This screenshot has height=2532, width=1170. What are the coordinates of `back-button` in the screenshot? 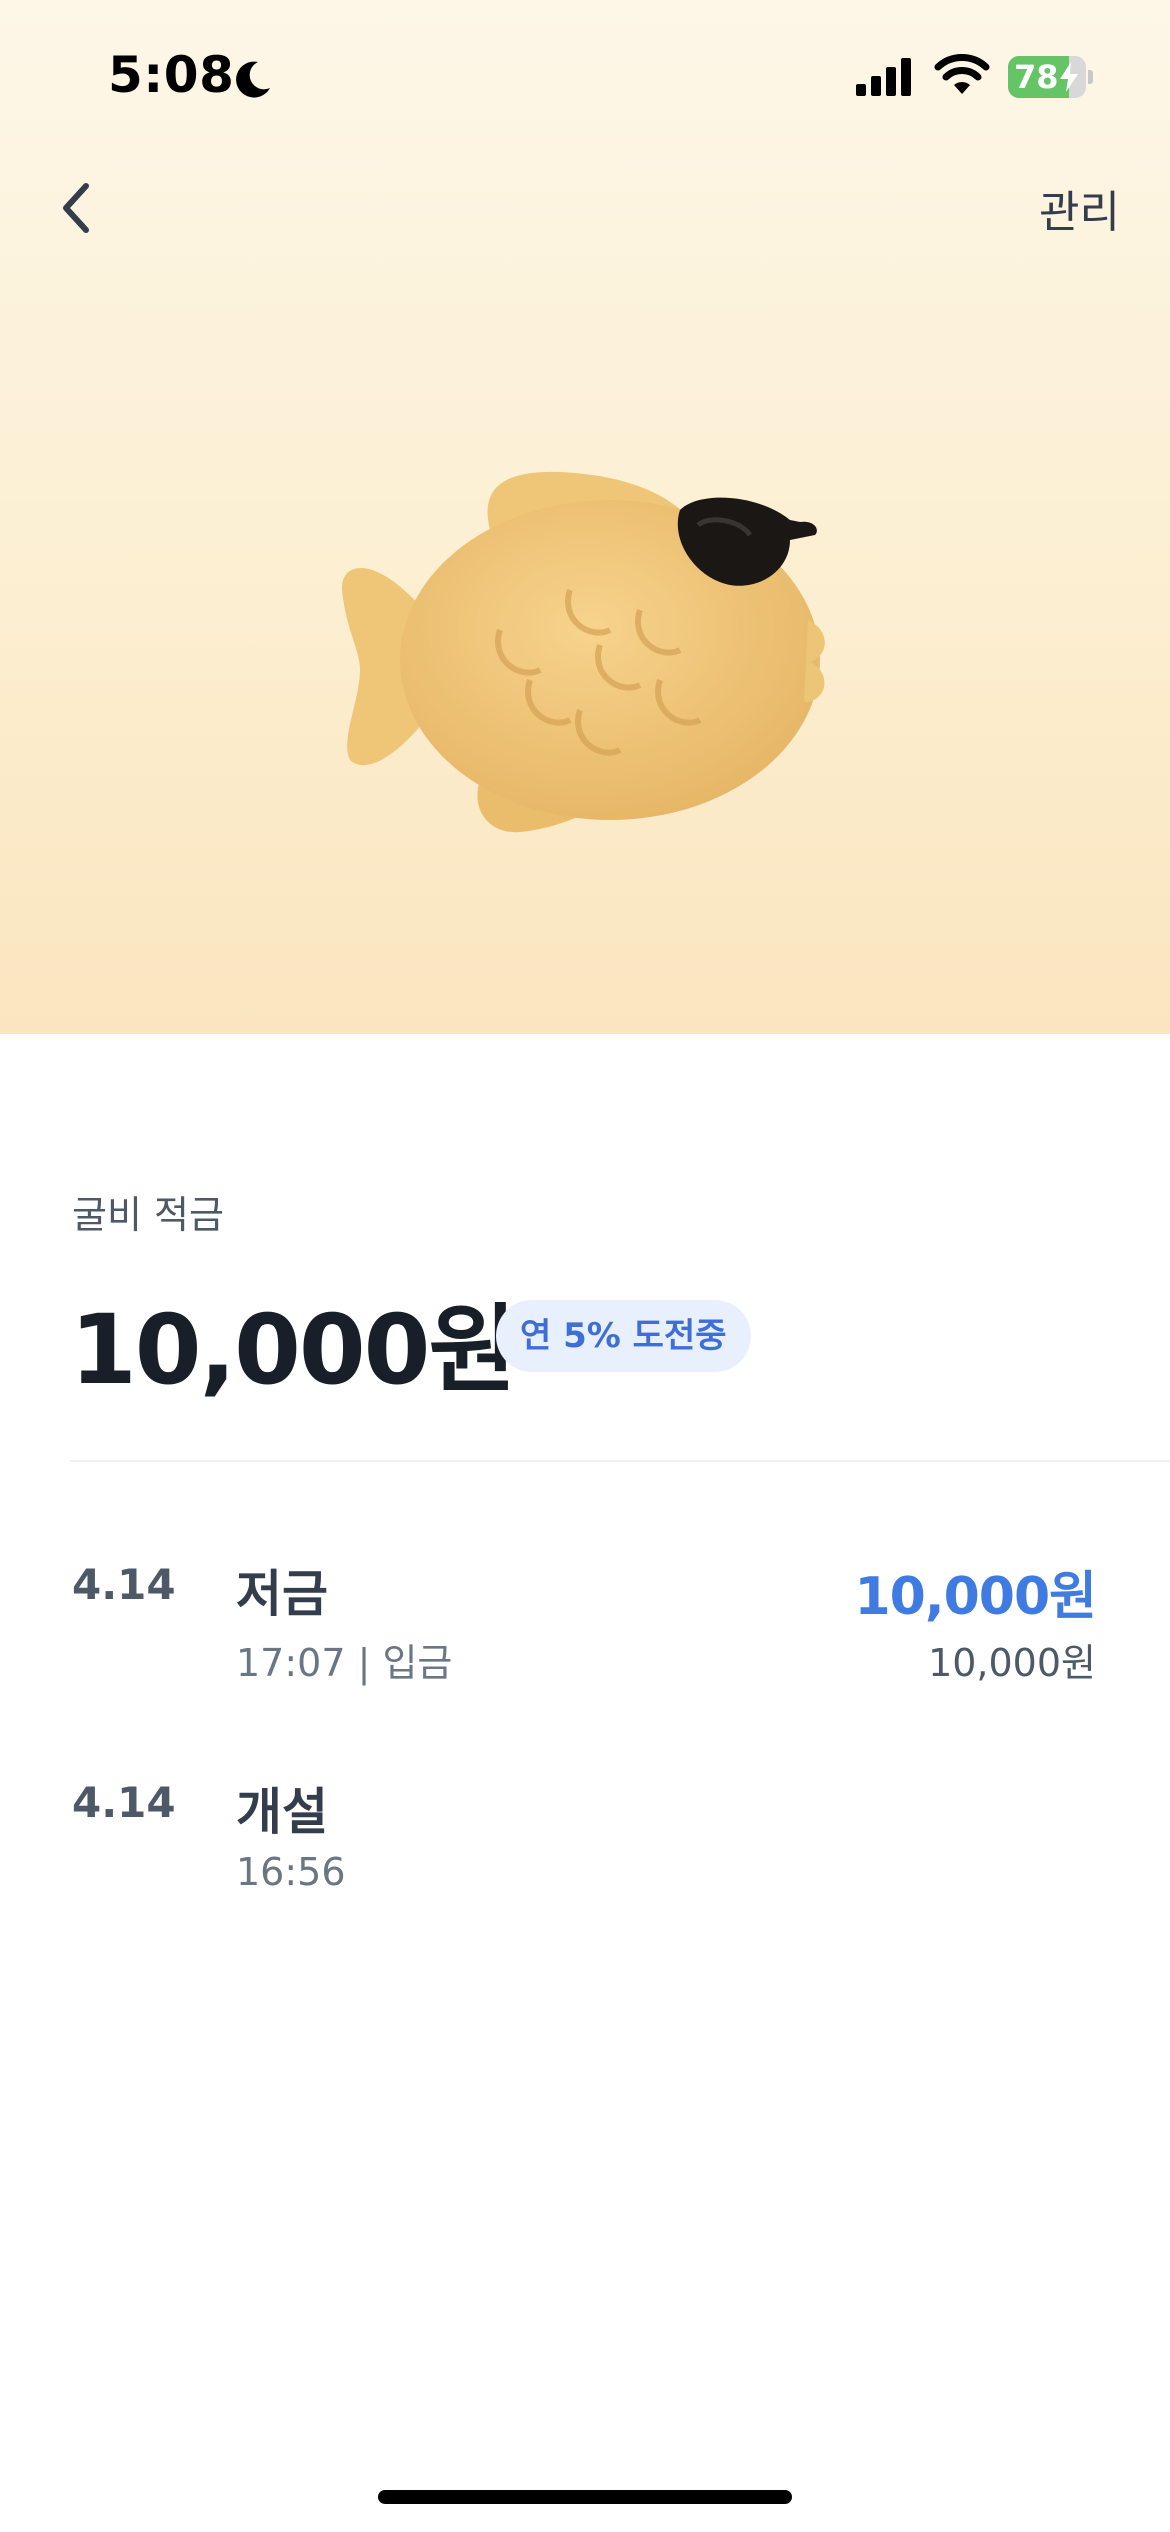 It's located at (80, 208).